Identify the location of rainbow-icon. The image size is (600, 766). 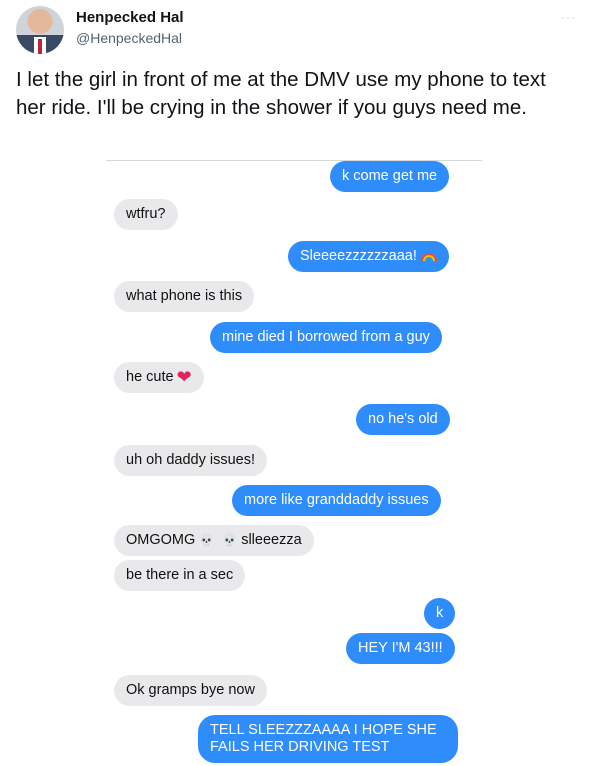
(428, 257).